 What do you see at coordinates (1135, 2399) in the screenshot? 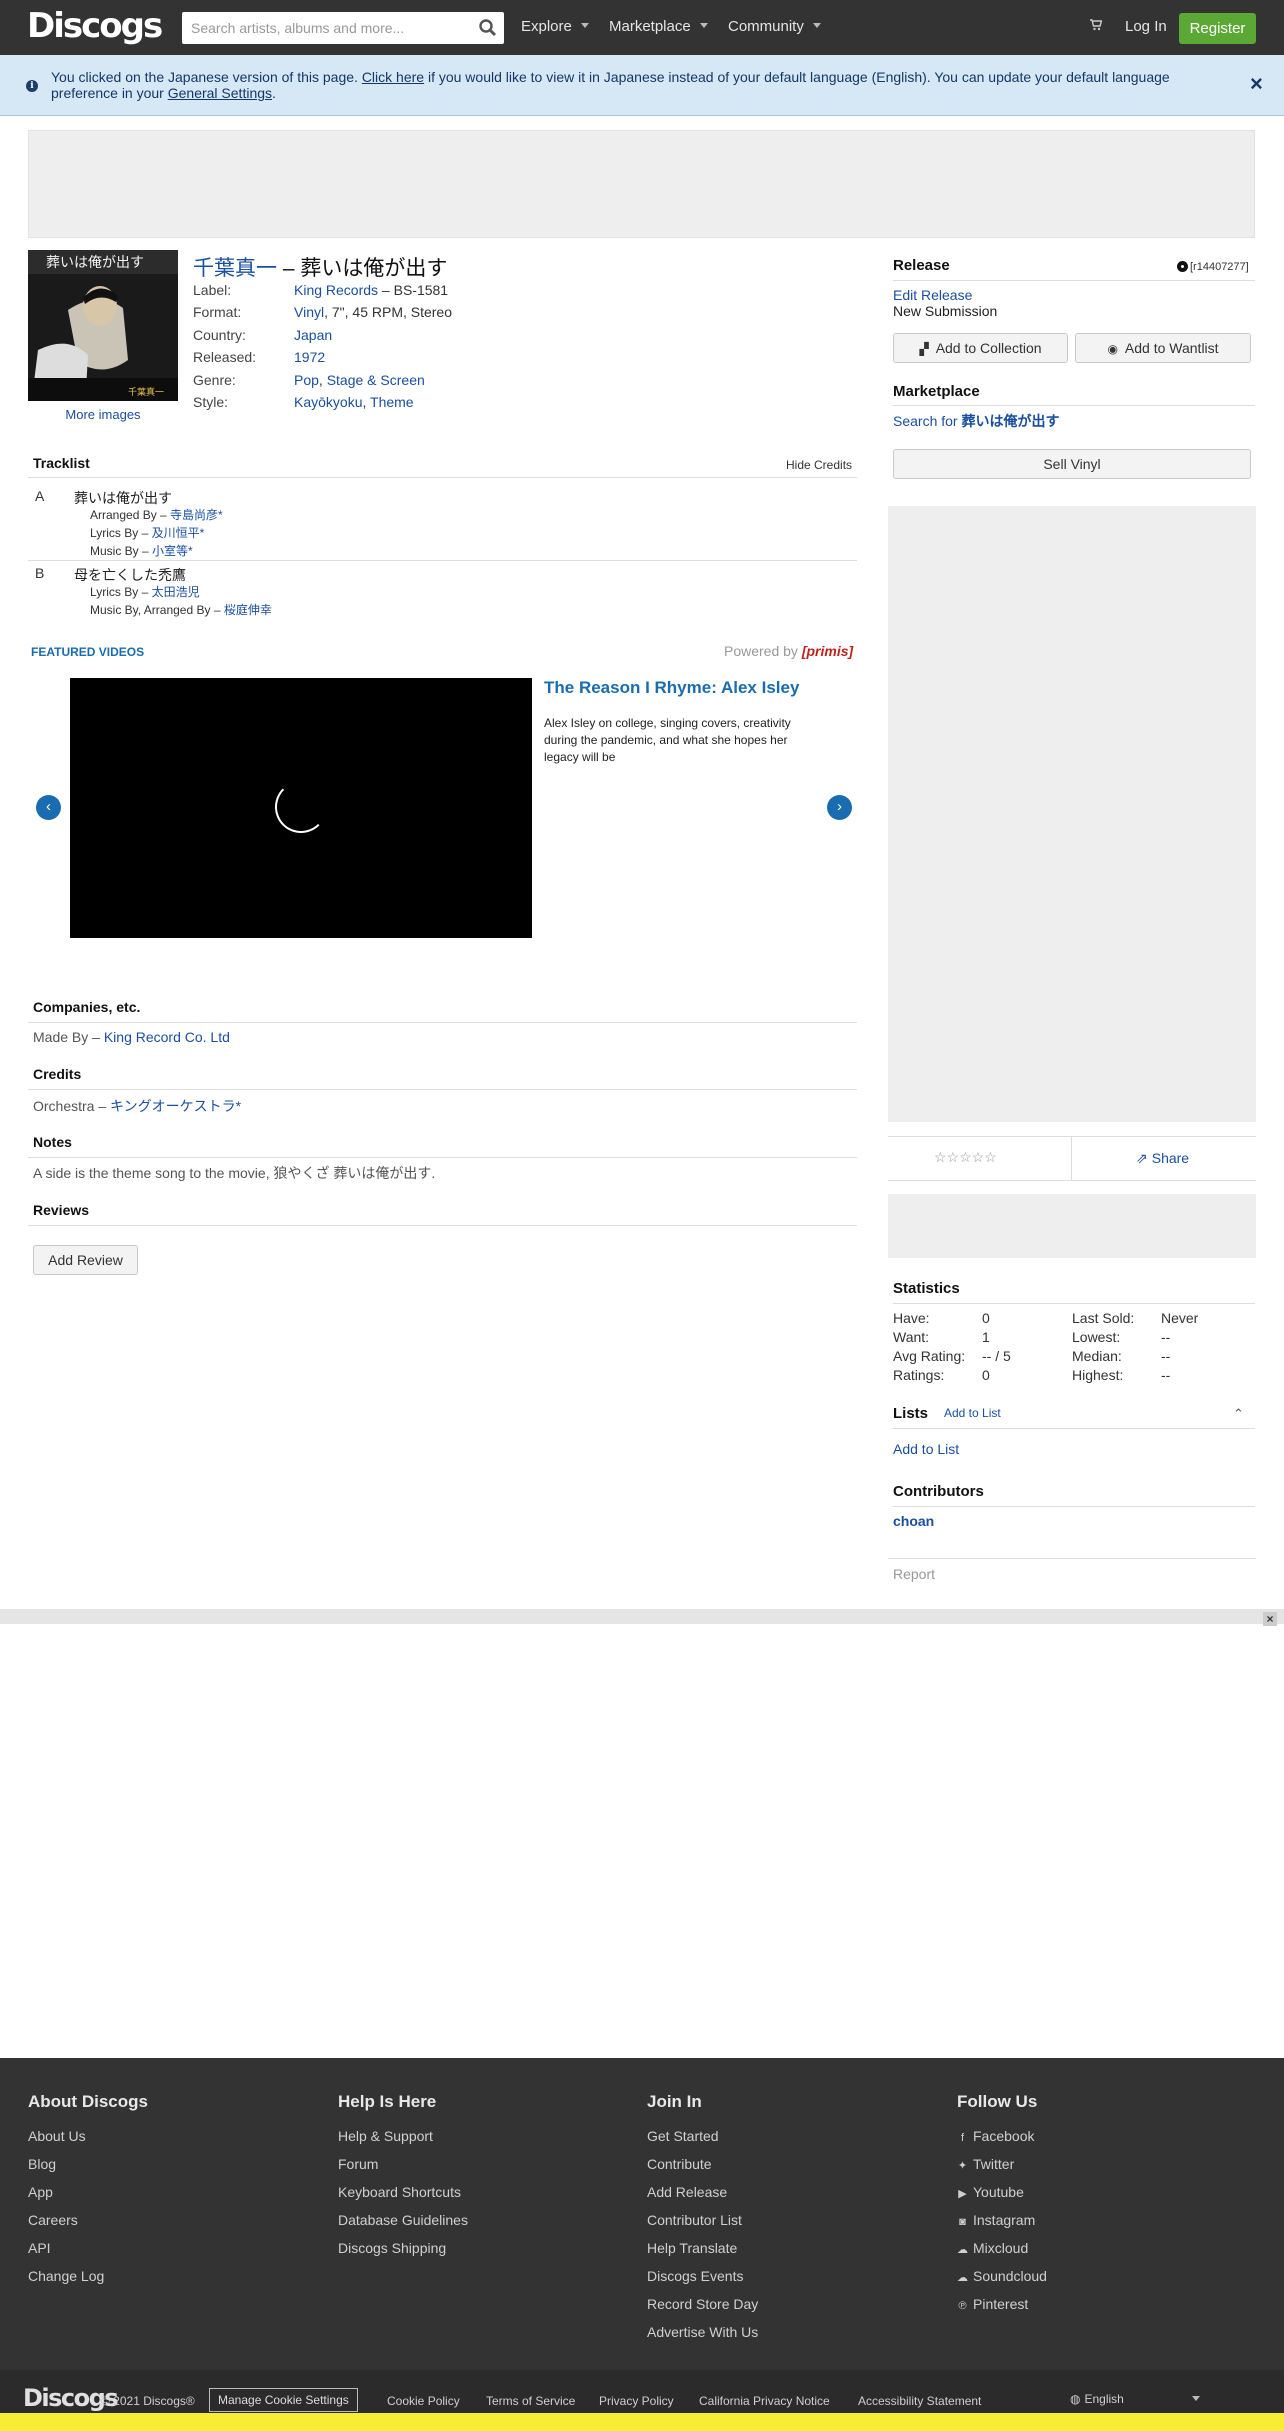
I see `language-select: ◍ English` at bounding box center [1135, 2399].